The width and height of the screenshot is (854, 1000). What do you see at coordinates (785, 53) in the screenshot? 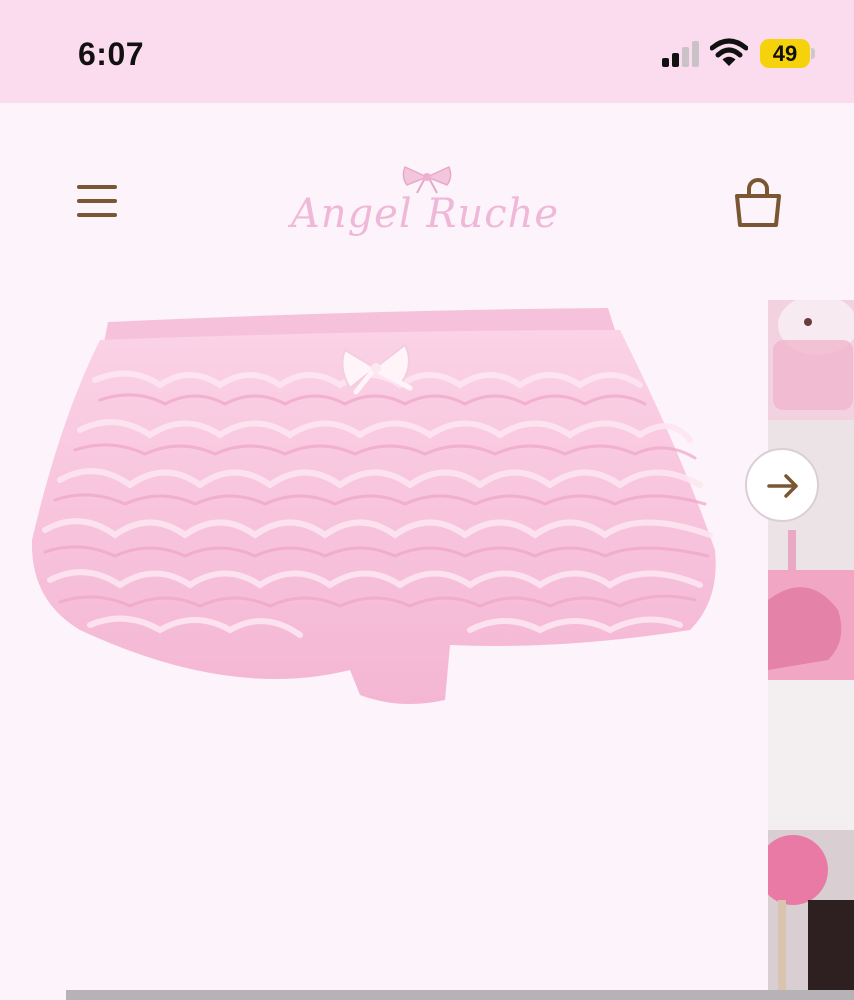
I see `battery-icon: 49` at bounding box center [785, 53].